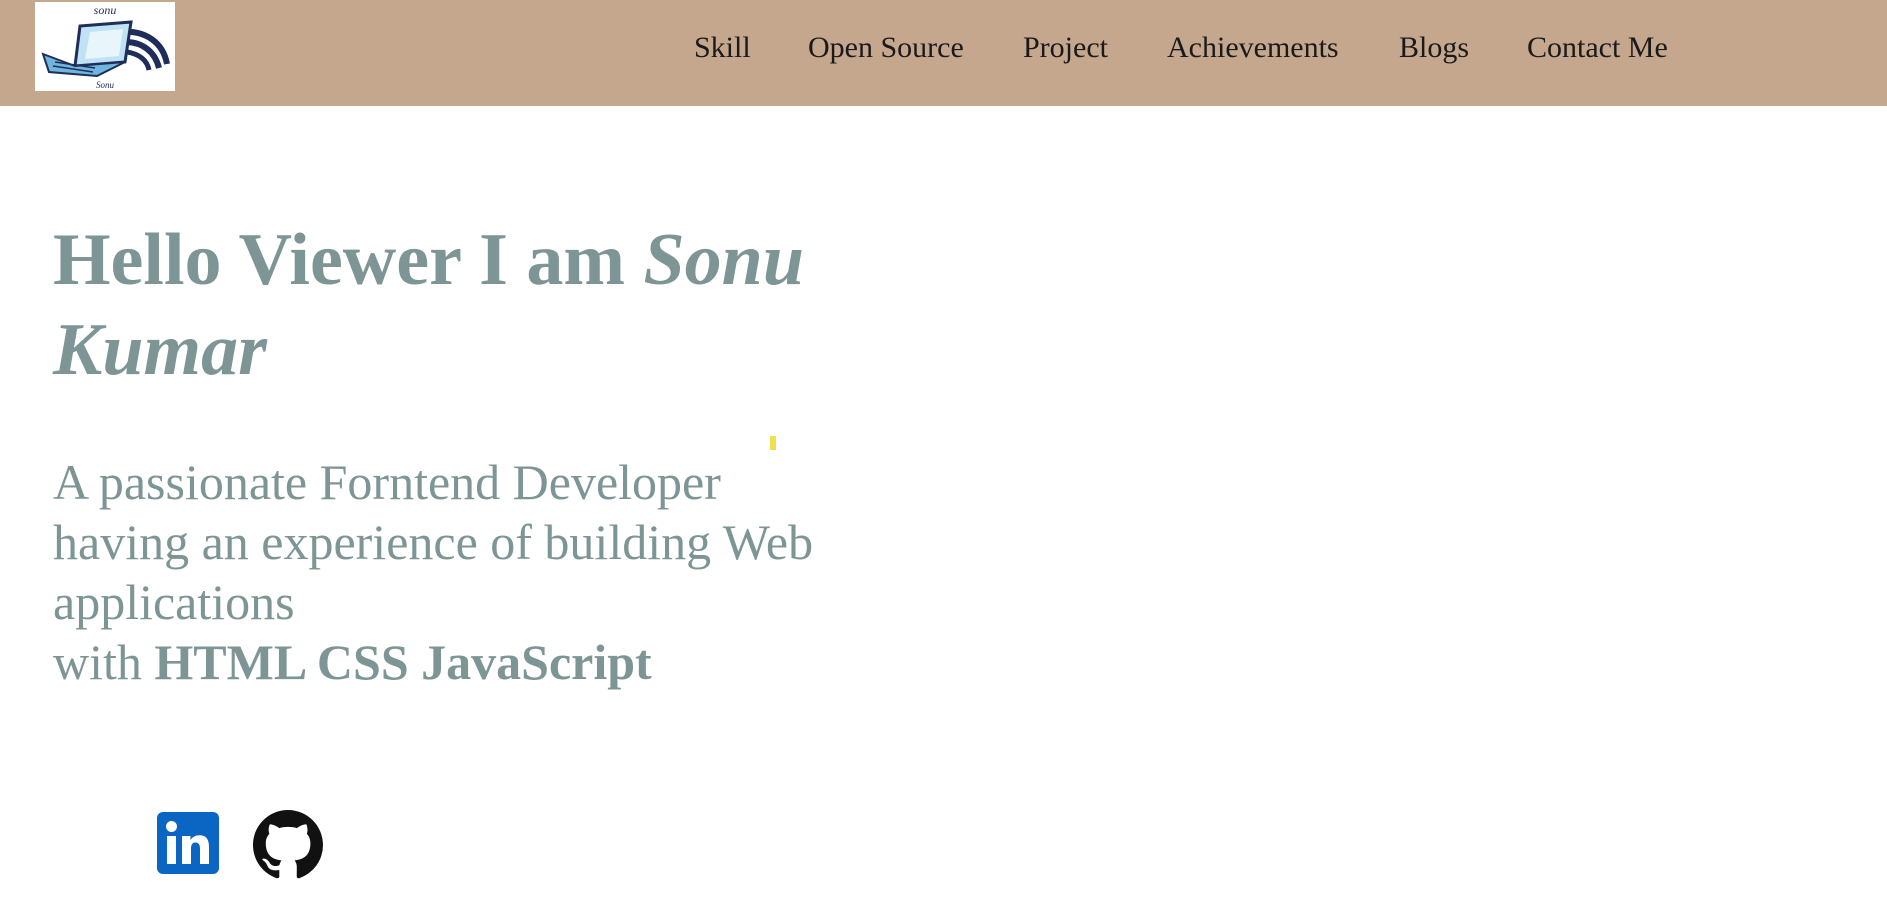 The height and width of the screenshot is (908, 1887). I want to click on tagline-line-3: applications, so click(174, 602).